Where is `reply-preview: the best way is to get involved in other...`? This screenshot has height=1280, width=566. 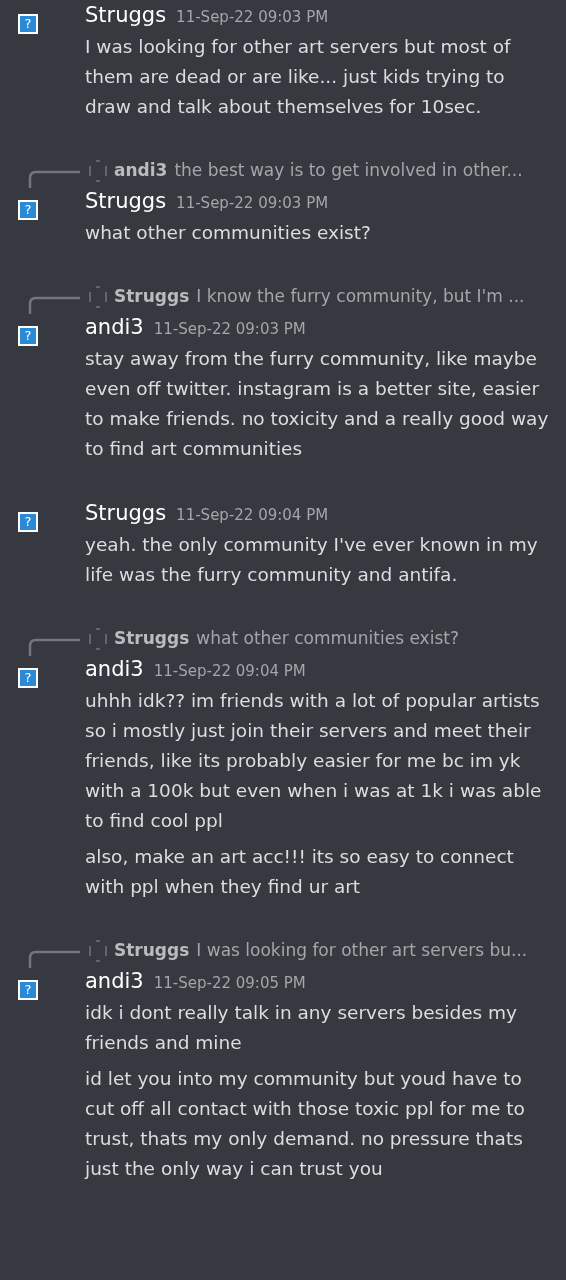 reply-preview: the best way is to get involved in other... is located at coordinates (348, 171).